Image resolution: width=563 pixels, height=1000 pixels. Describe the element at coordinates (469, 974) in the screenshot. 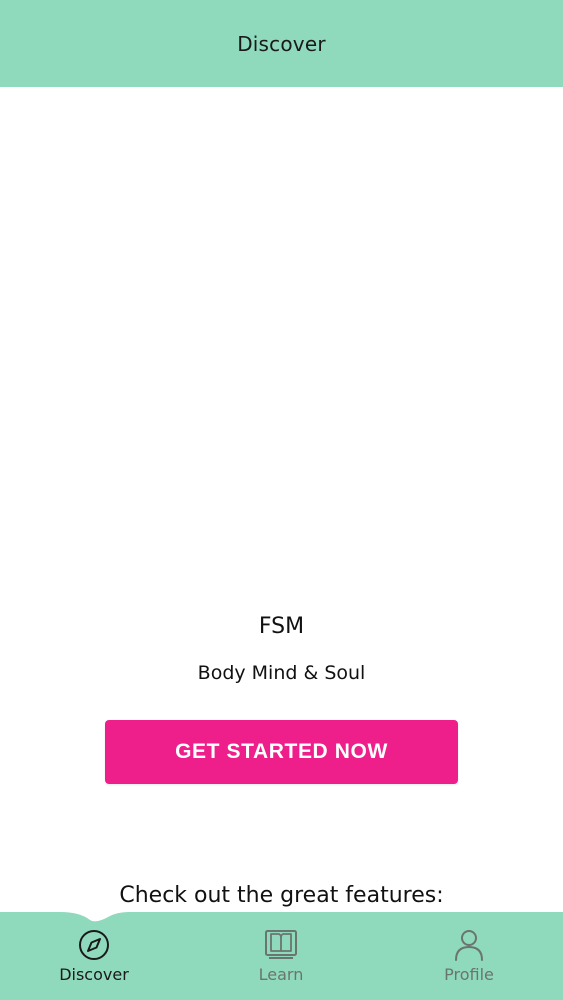

I see `nav-label-profile: Profile` at that location.